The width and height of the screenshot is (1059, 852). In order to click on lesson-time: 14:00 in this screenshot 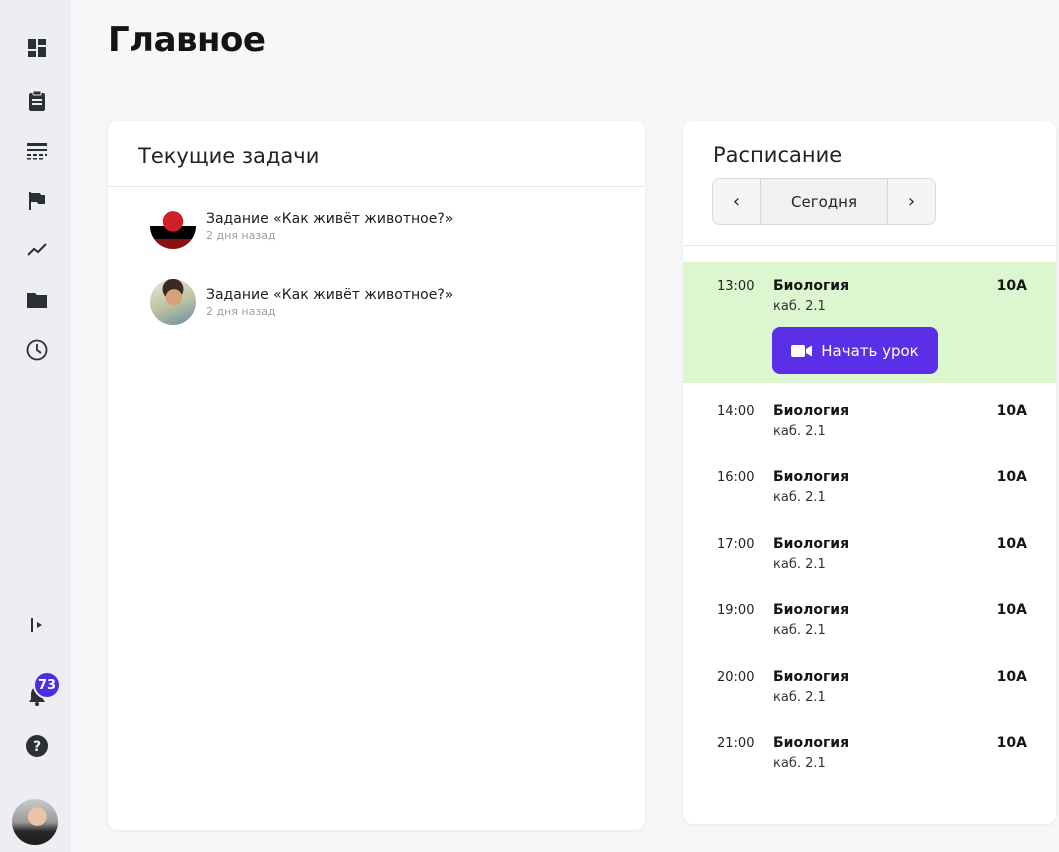, I will do `click(736, 411)`.